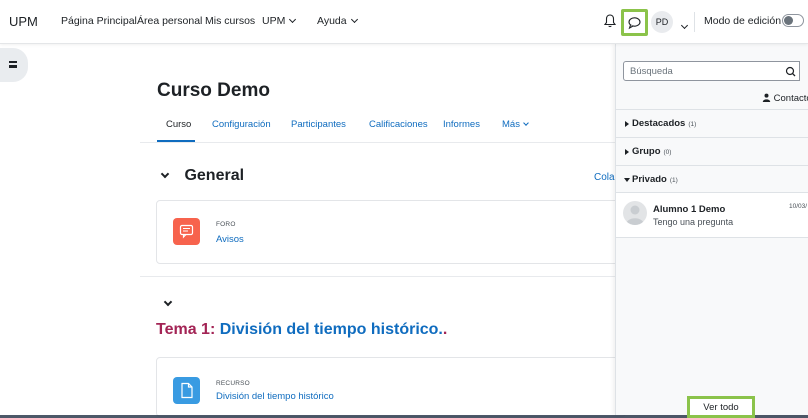  I want to click on course-index-toggle, so click(14, 65).